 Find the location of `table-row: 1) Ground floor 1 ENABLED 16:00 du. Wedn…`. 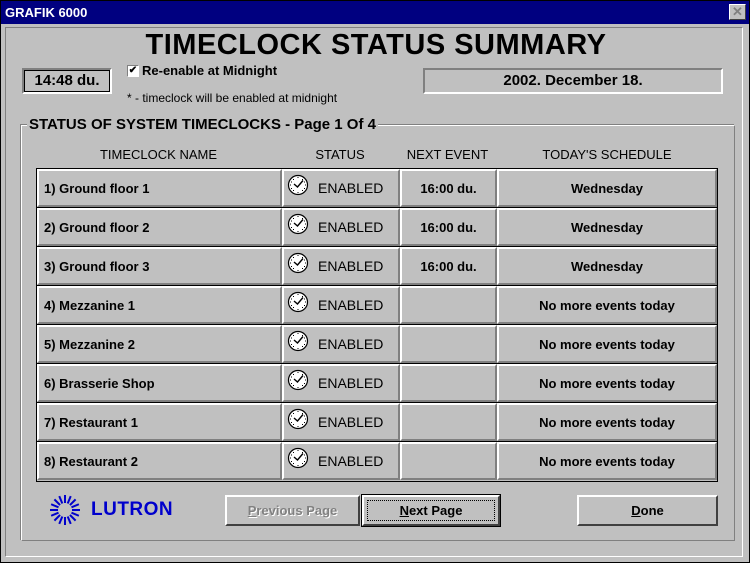

table-row: 1) Ground floor 1 ENABLED 16:00 du. Wedn… is located at coordinates (377, 188).